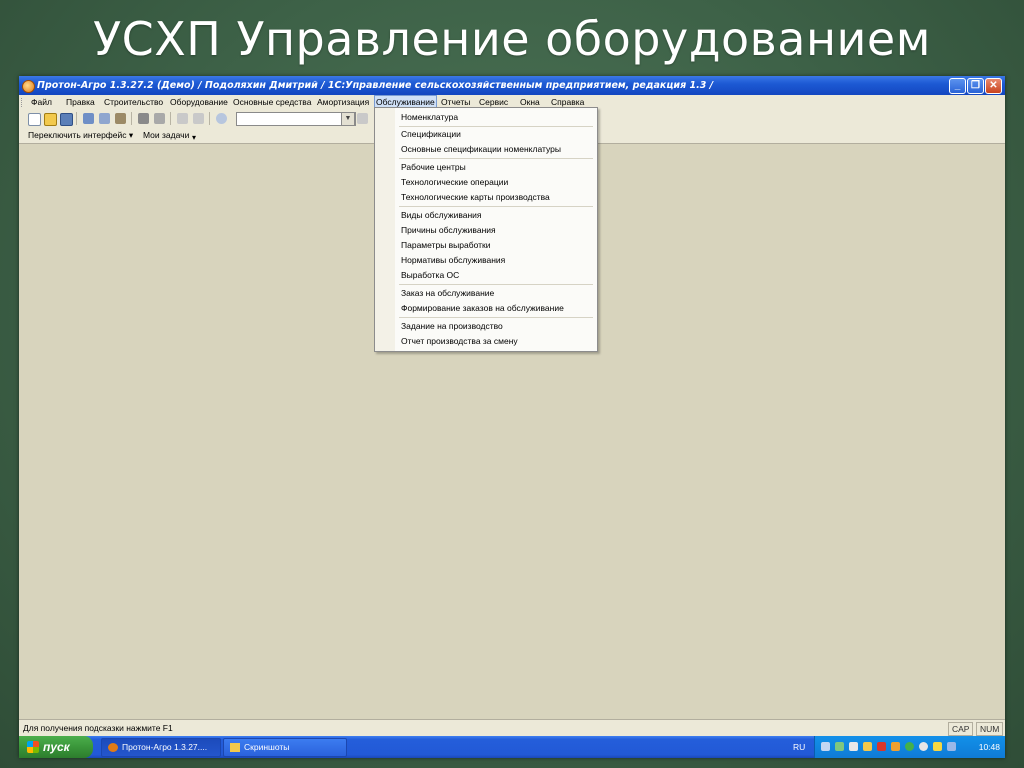 Image resolution: width=1024 pixels, height=768 pixels. I want to click on windows-logo-icon, so click(33, 747).